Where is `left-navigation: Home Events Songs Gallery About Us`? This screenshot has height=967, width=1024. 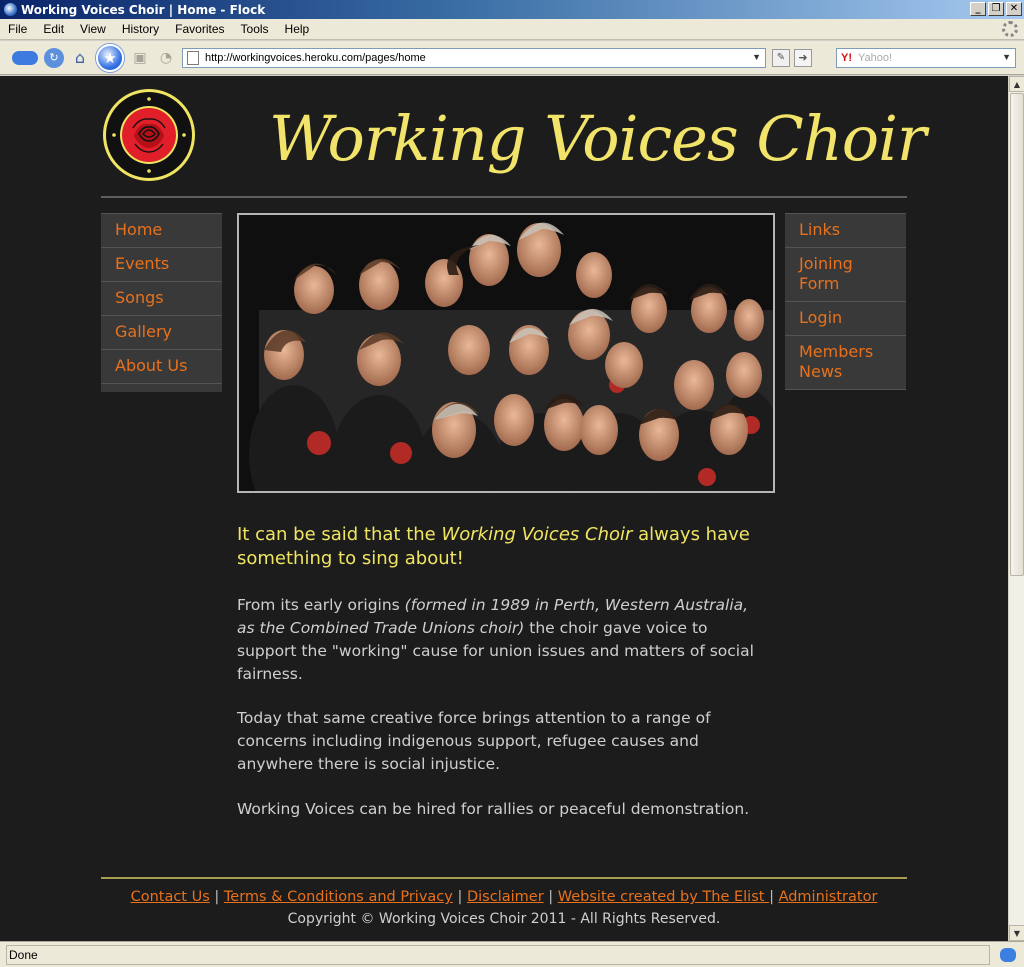
left-navigation: Home Events Songs Gallery About Us is located at coordinates (161, 302).